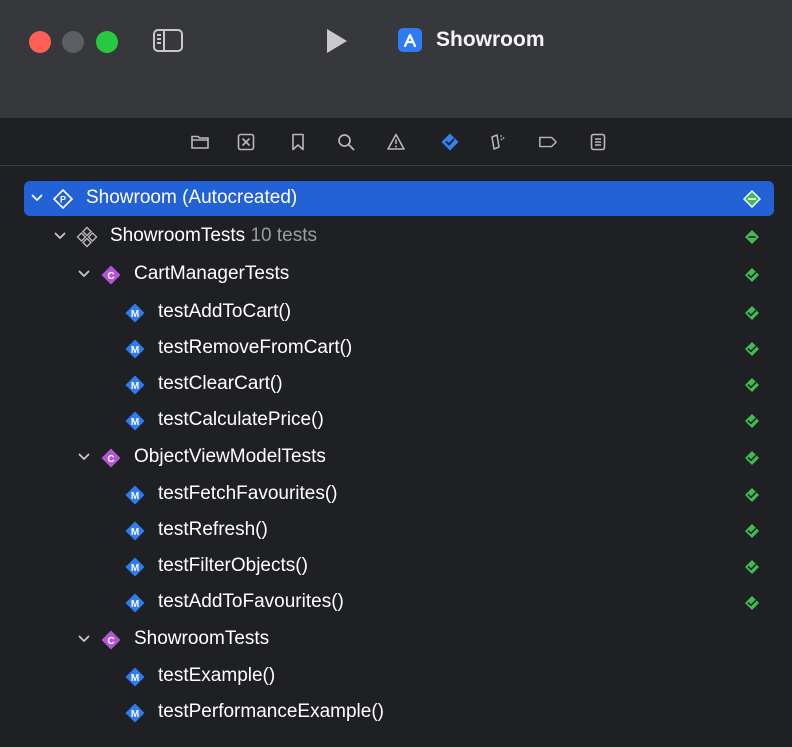 The image size is (792, 747). I want to click on tree-row-class: C CartManagerTests, so click(399, 274).